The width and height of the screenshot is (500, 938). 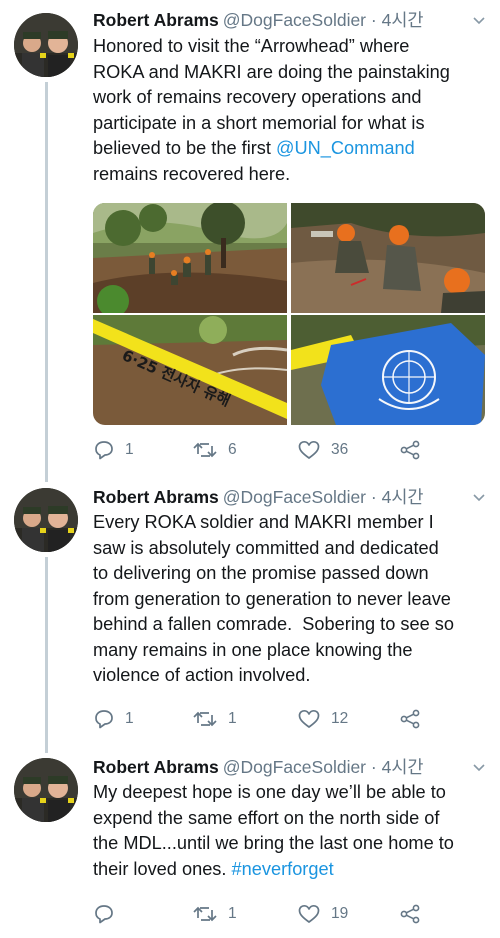 I want to click on tweet-text-line: believed to be the first, so click(x=182, y=148).